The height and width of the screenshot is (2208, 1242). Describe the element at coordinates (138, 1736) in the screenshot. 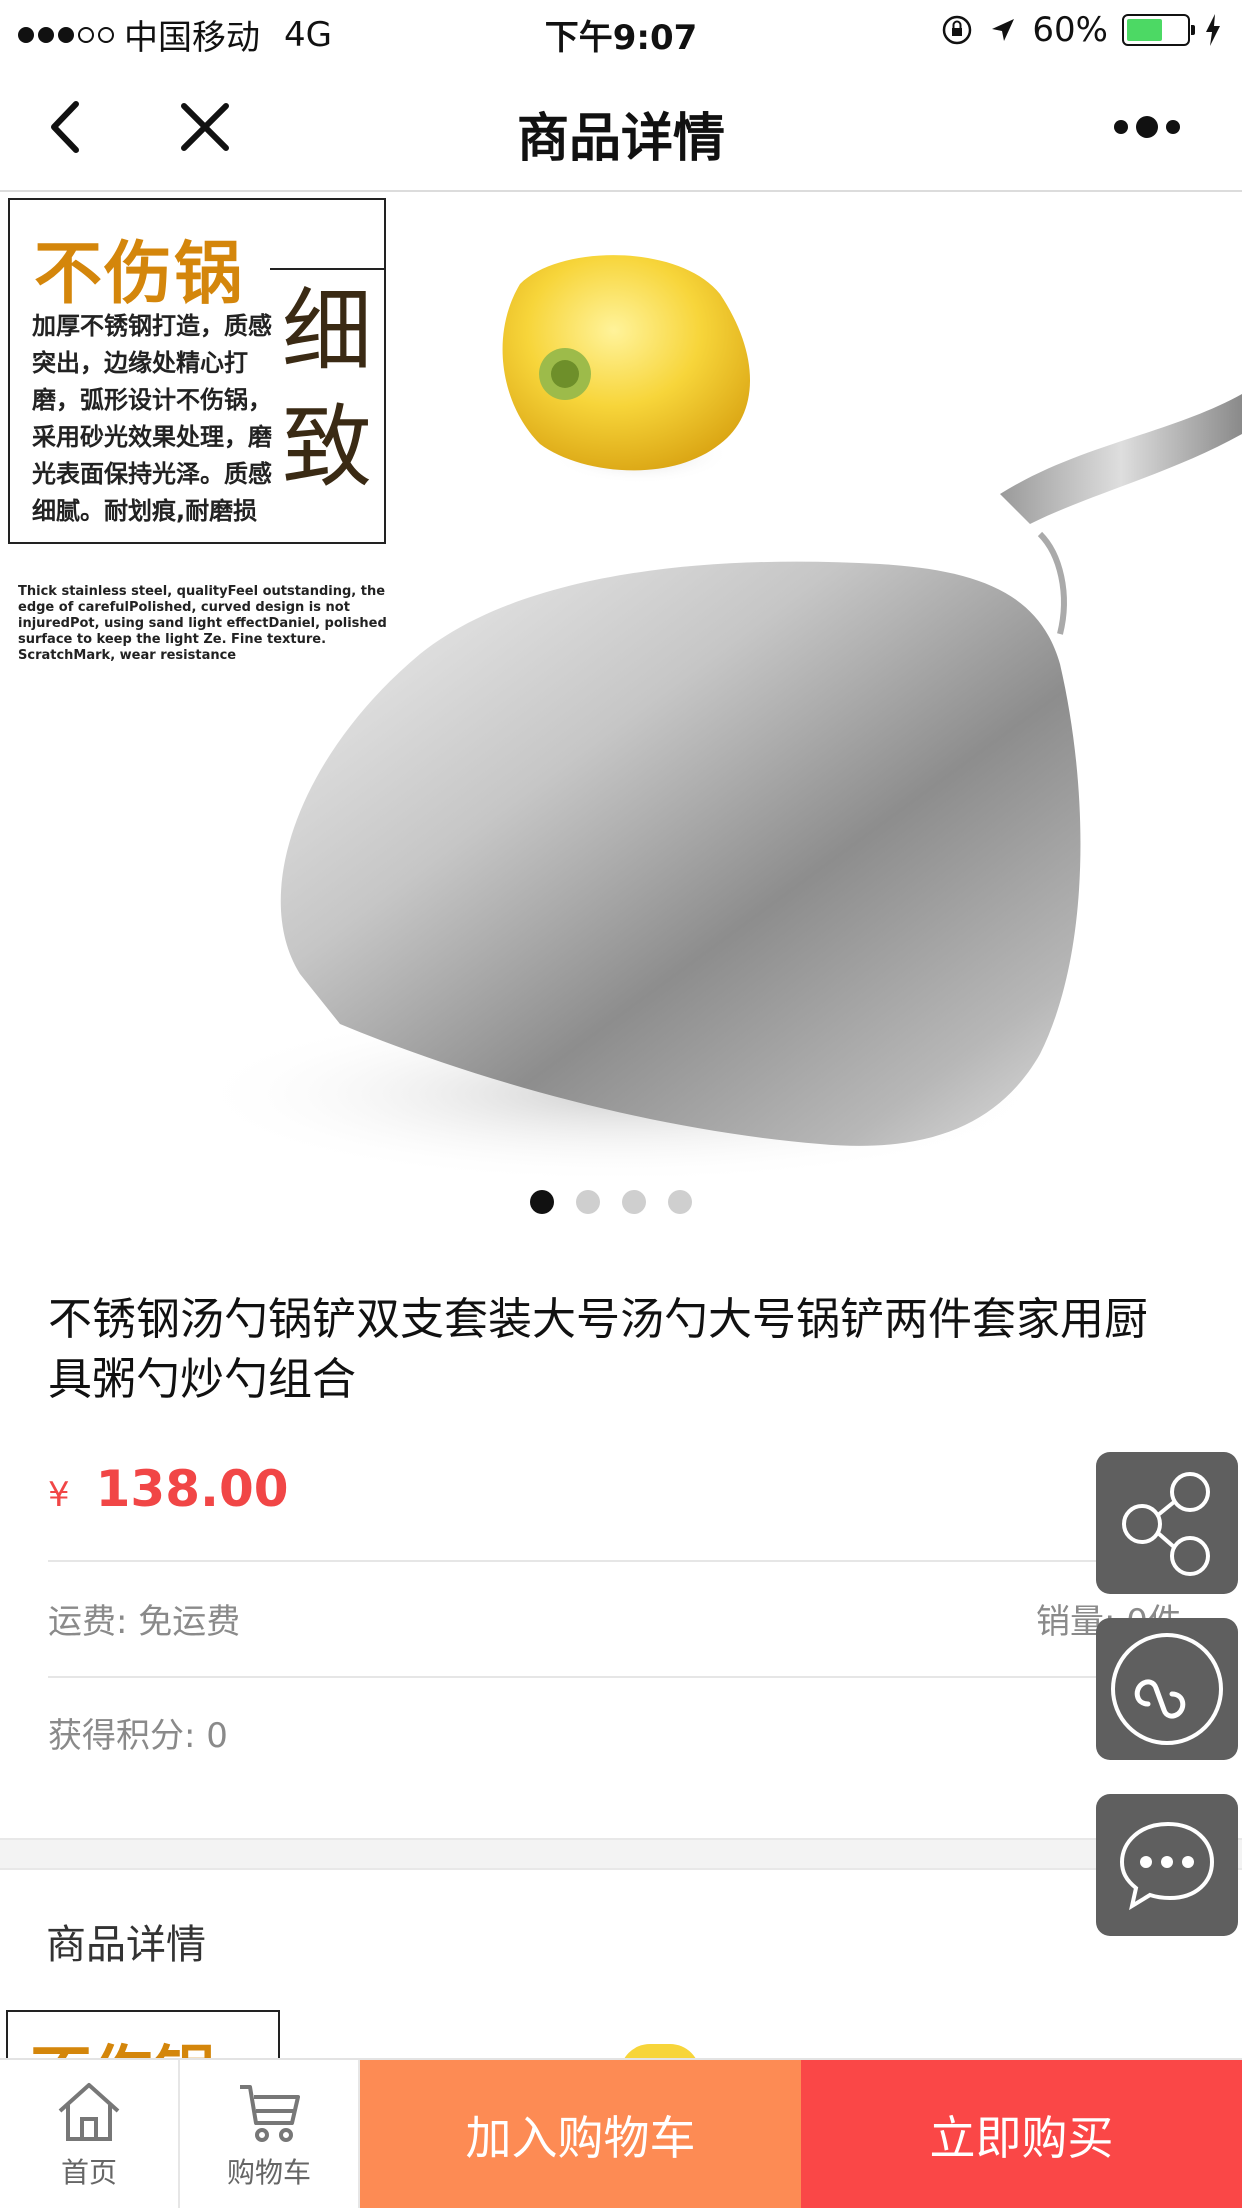

I see `points-info: 获得积分: 0` at that location.